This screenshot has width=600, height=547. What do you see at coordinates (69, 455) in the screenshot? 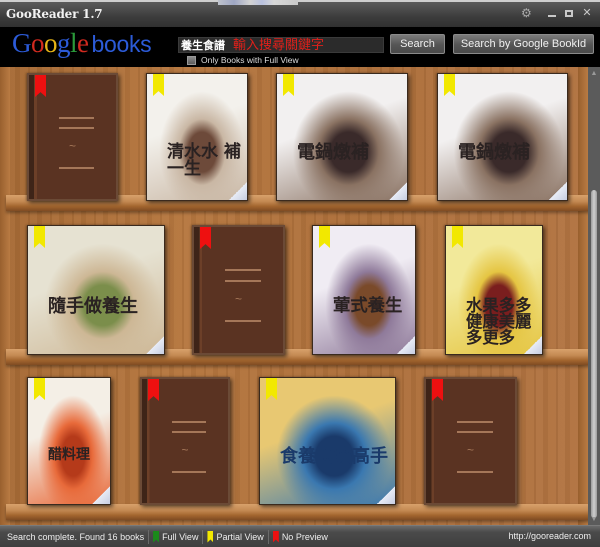
I see `book-title: 醋料理` at bounding box center [69, 455].